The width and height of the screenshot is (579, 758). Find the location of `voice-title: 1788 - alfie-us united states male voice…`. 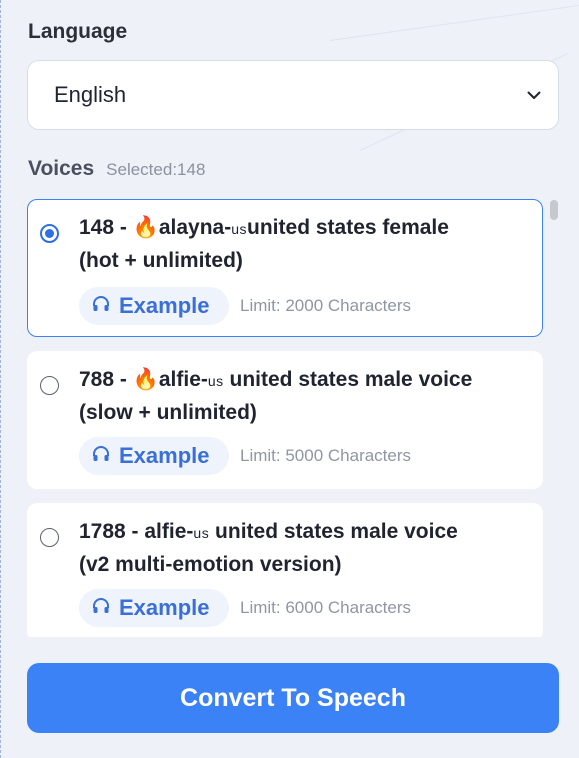

voice-title: 1788 - alfie-us united states male voice… is located at coordinates (304, 548).